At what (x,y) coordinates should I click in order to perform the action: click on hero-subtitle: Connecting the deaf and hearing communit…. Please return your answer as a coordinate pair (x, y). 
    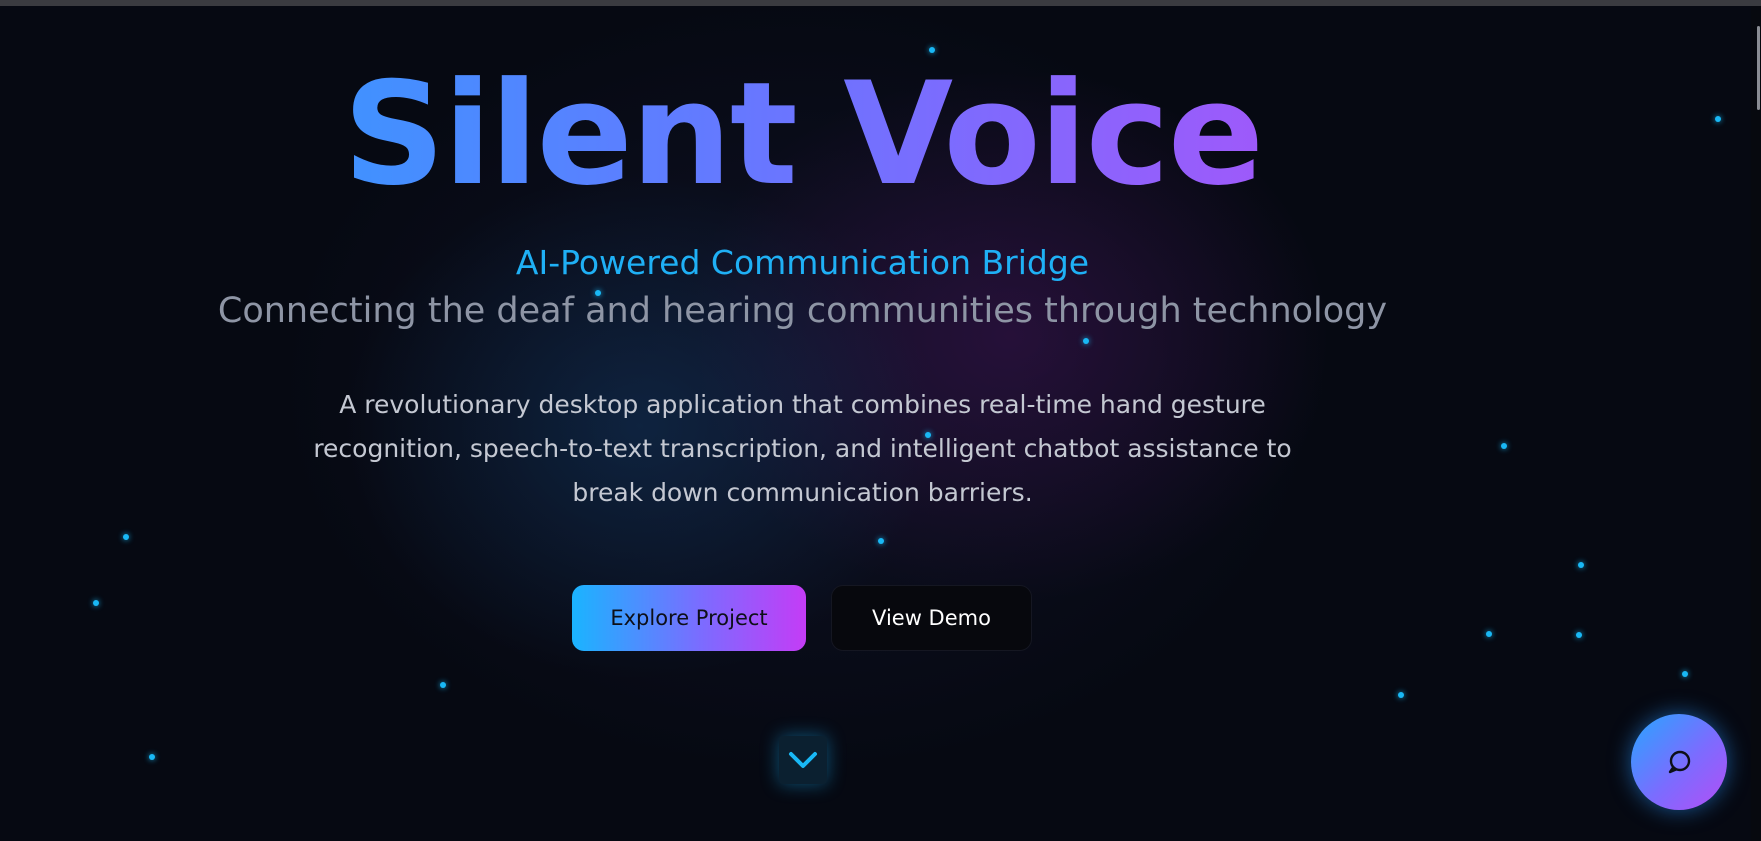
    Looking at the image, I should click on (802, 311).